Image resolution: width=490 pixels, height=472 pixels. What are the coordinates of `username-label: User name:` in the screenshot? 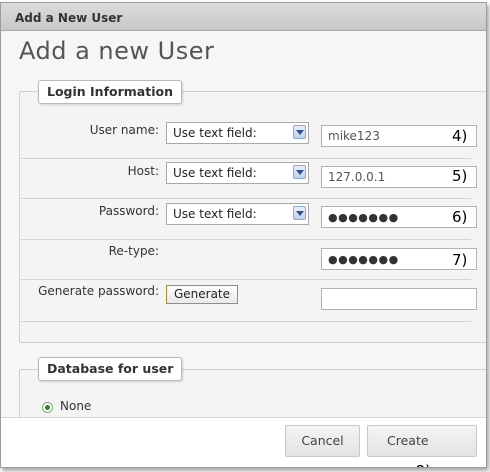 It's located at (124, 130).